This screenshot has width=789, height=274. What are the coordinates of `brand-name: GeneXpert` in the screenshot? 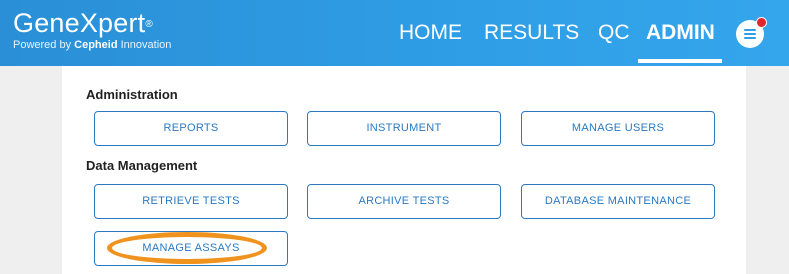 It's located at (79, 23).